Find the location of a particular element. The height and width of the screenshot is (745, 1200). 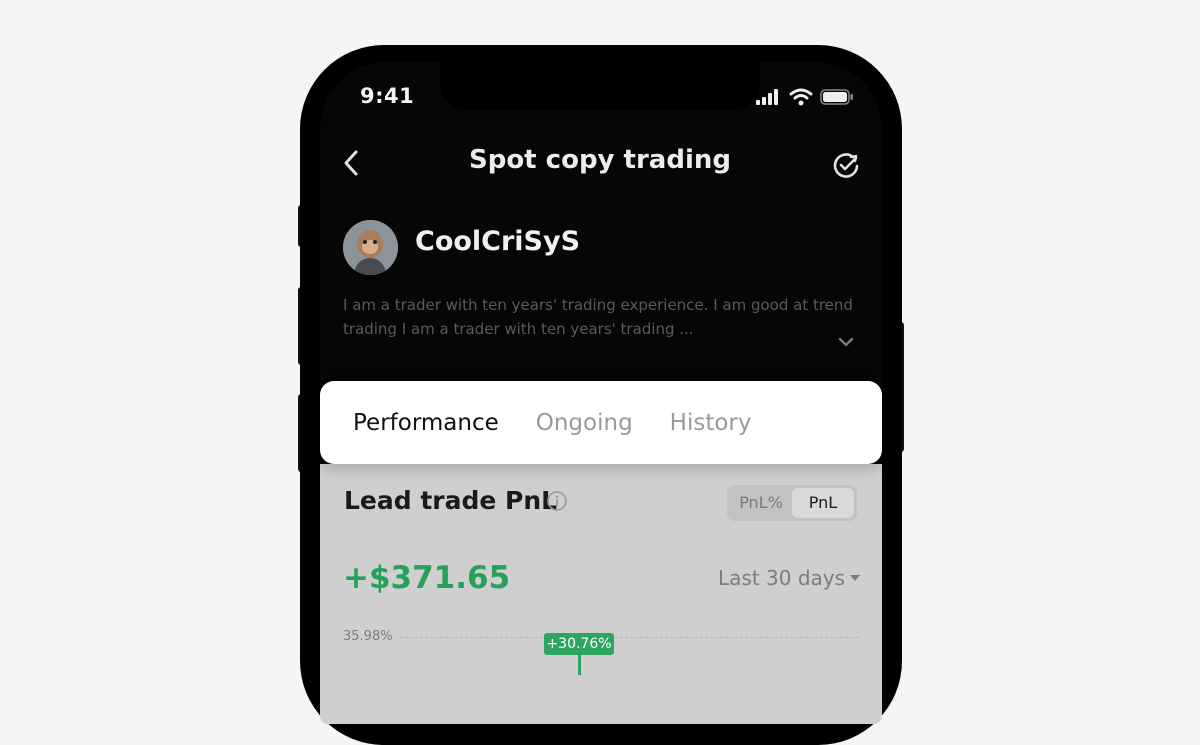

share-check-icon is located at coordinates (846, 165).